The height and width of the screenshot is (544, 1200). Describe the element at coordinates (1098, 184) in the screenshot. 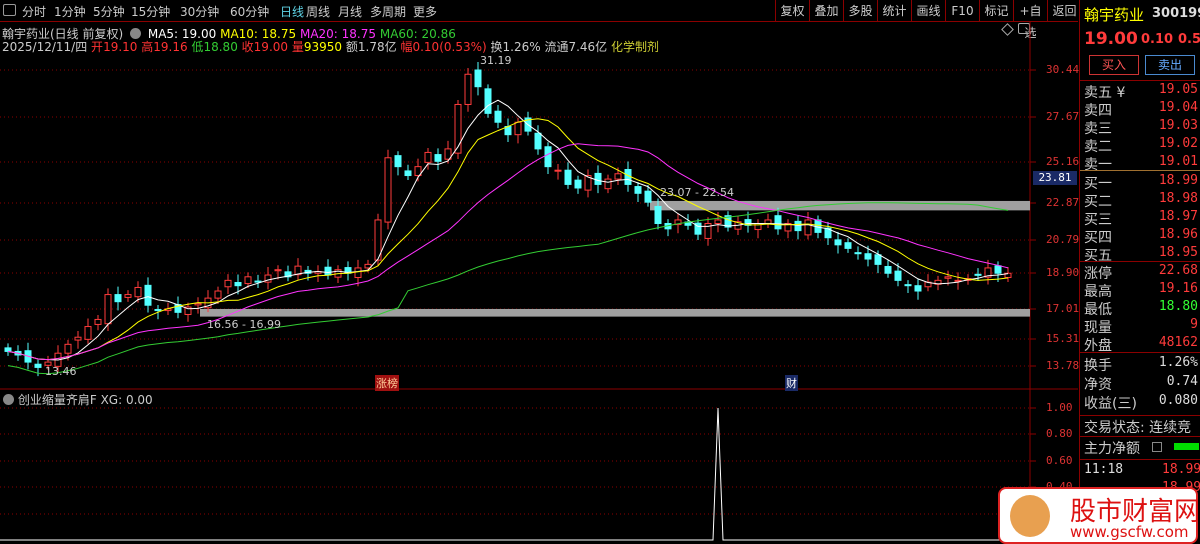

I see `quote-label: 买一` at that location.